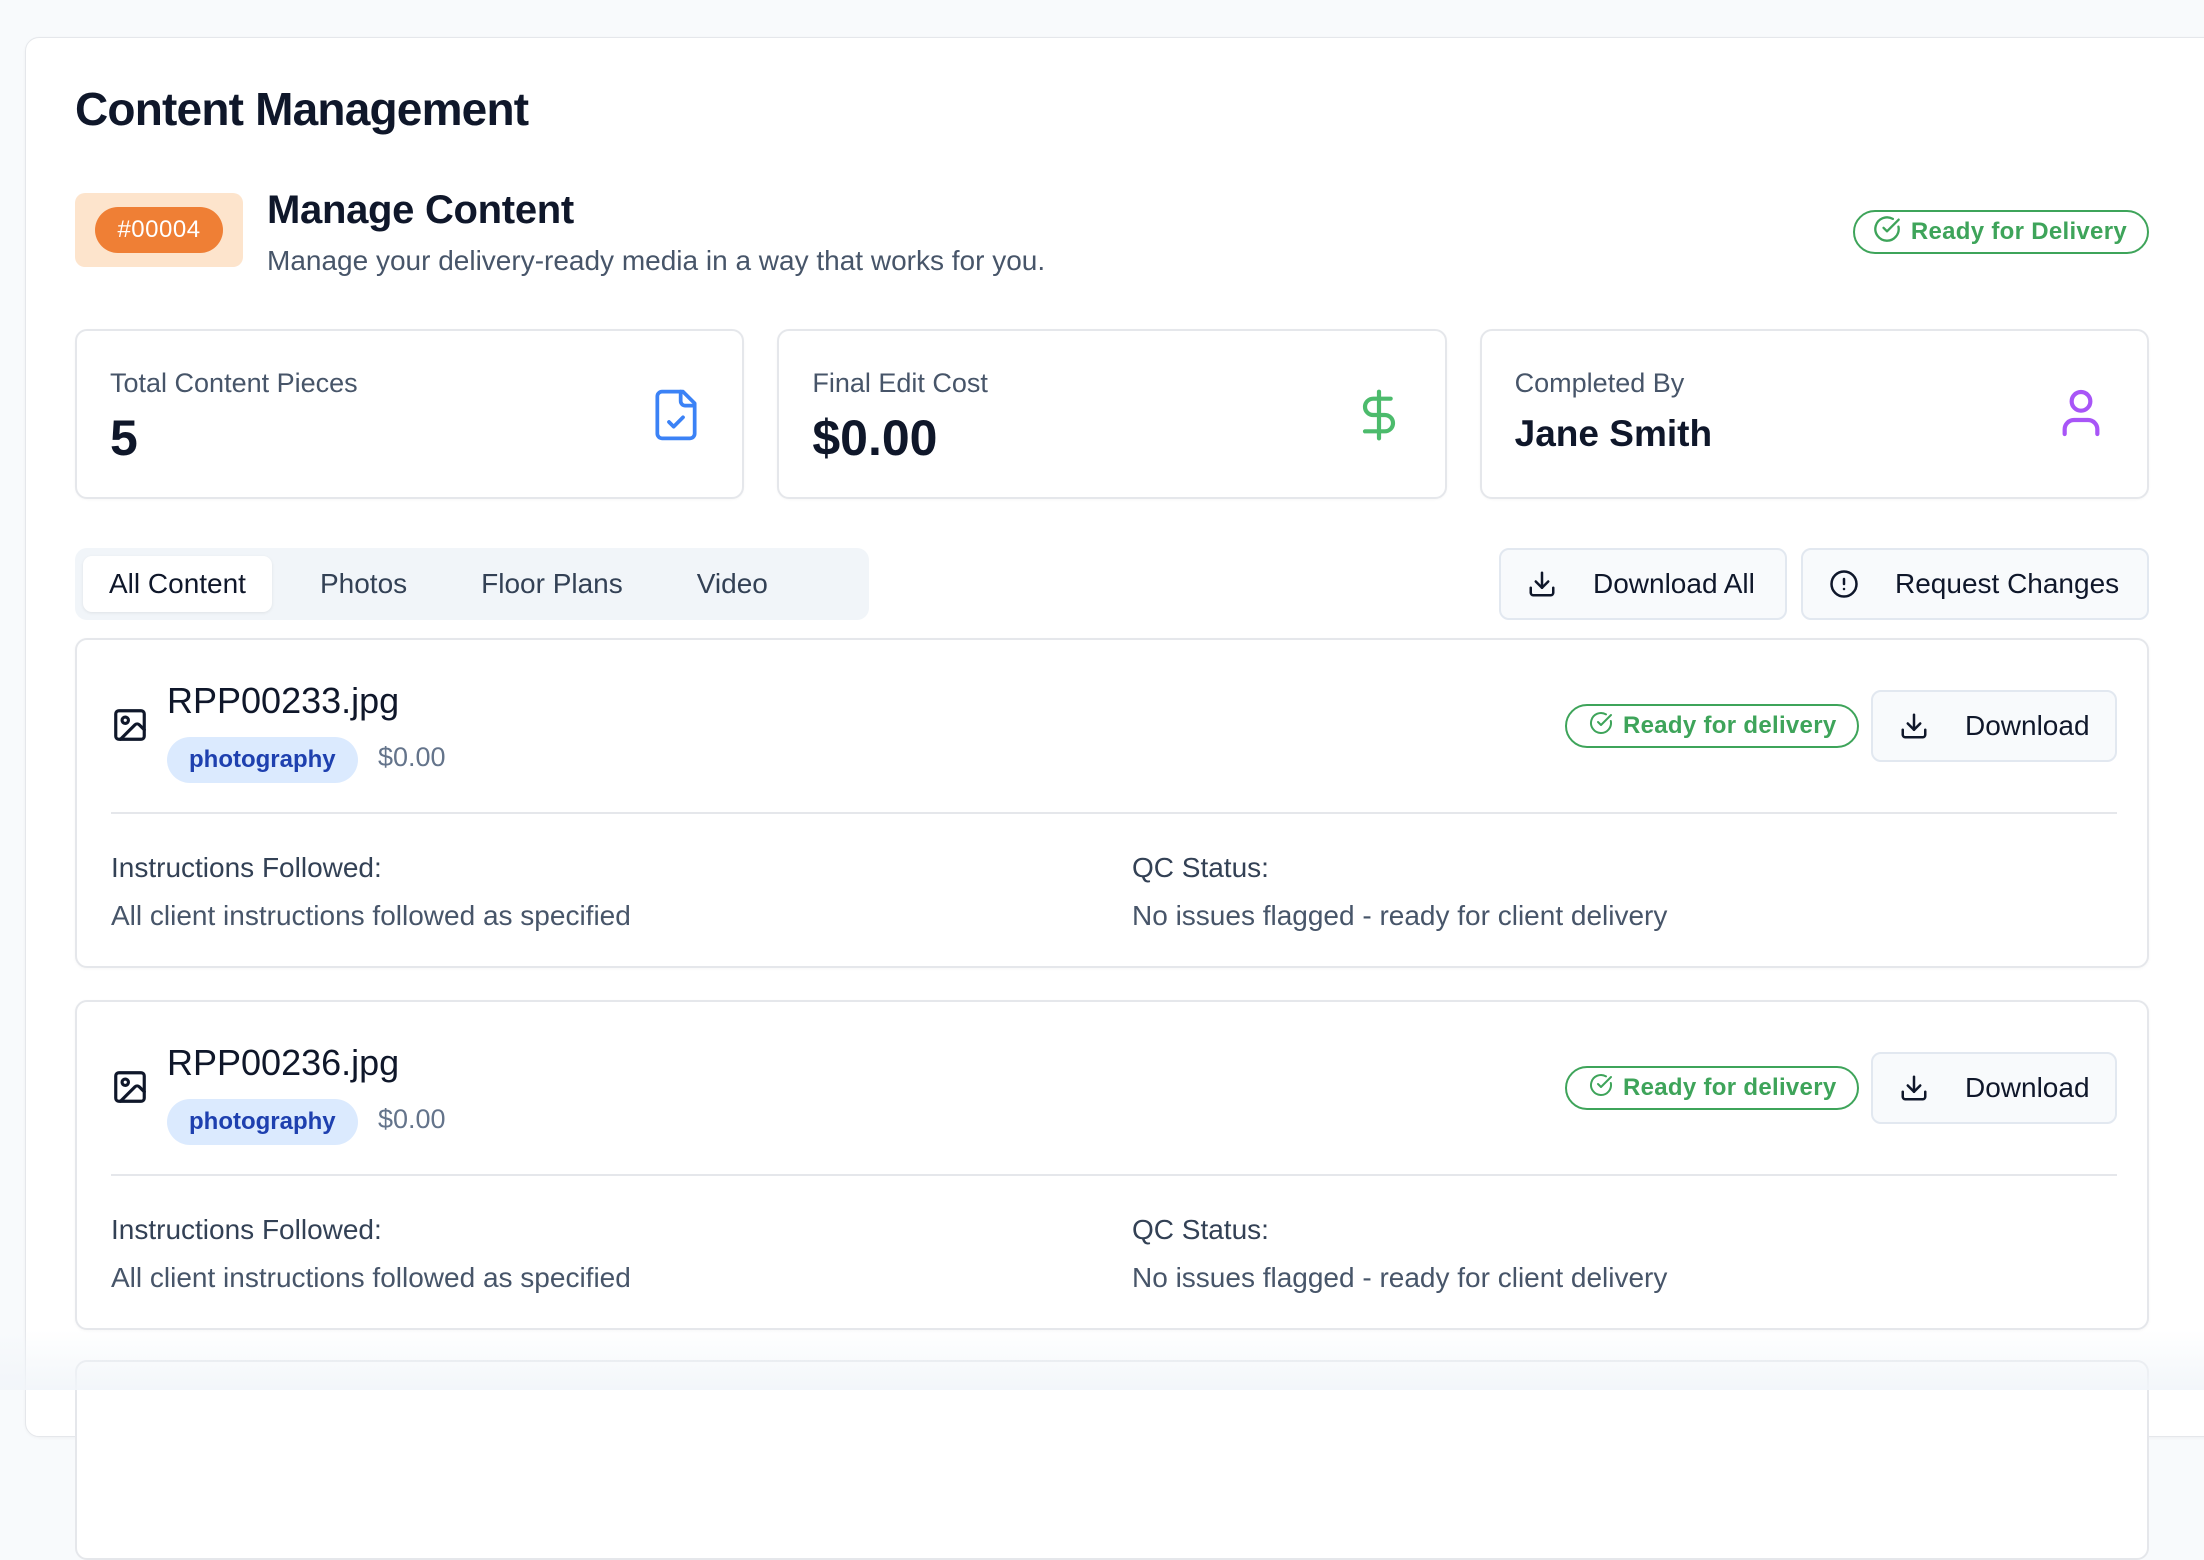 This screenshot has height=1560, width=2204. Describe the element at coordinates (363, 584) in the screenshot. I see `tab-photos: Photos` at that location.